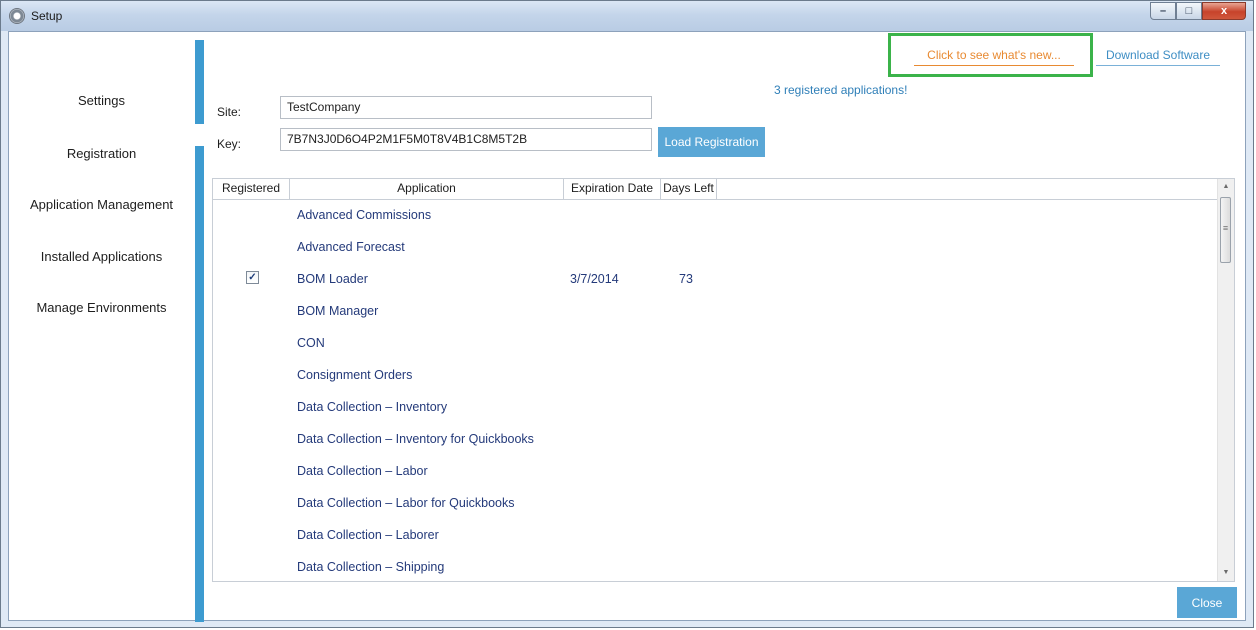 Image resolution: width=1256 pixels, height=630 pixels. What do you see at coordinates (101, 204) in the screenshot?
I see `sidebar-item-application-management: Application Management` at bounding box center [101, 204].